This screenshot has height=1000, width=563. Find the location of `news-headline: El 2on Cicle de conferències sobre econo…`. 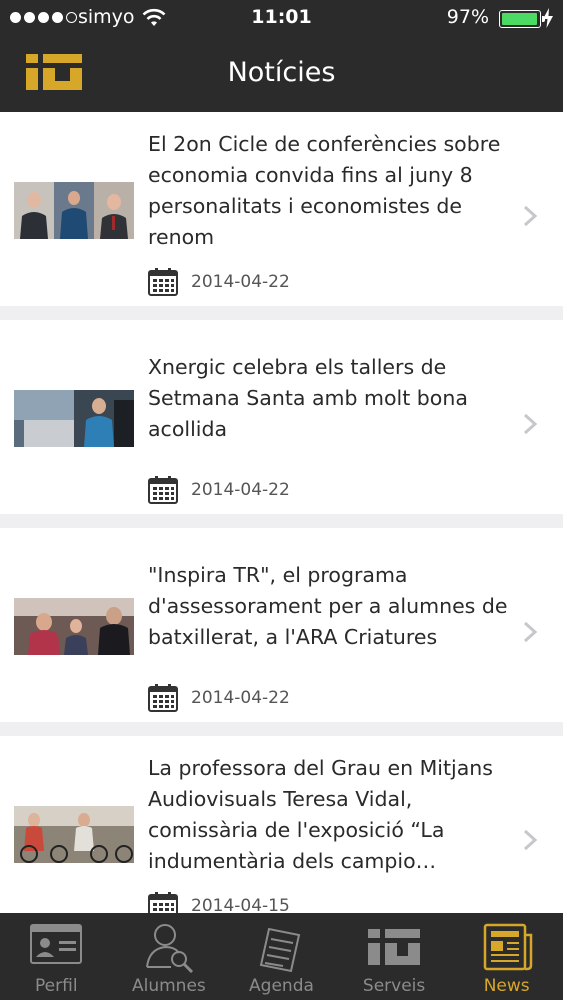

news-headline: El 2on Cicle de conferències sobre econo… is located at coordinates (324, 190).